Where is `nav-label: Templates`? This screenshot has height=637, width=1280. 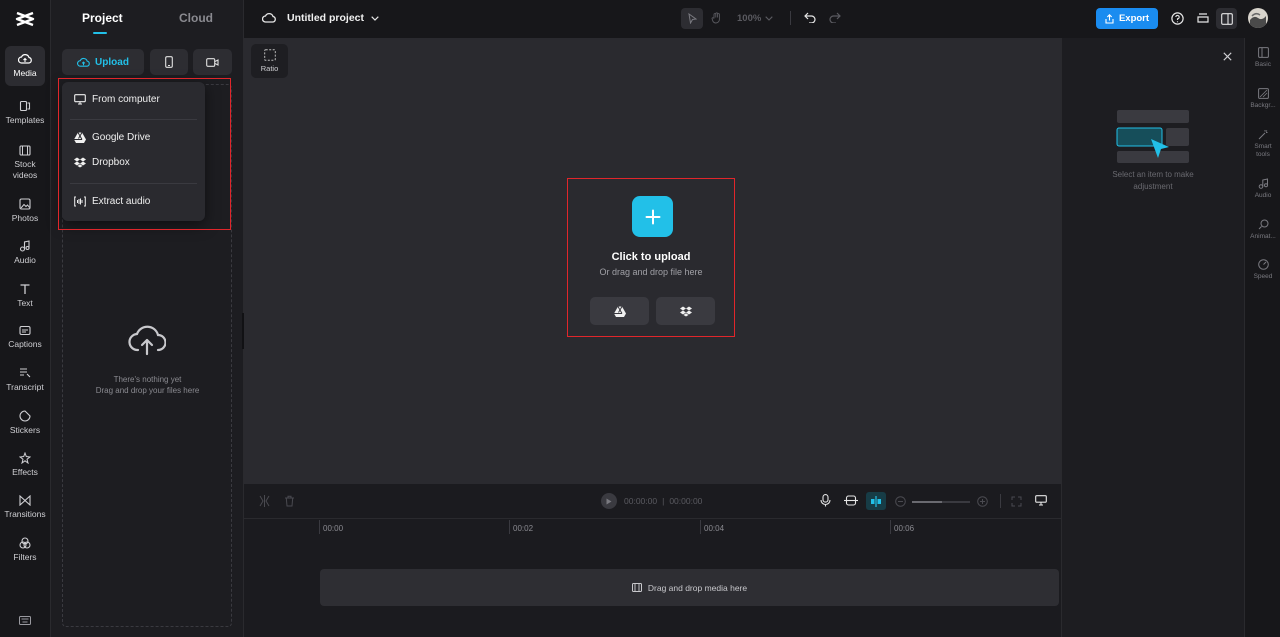
nav-label: Templates is located at coordinates (25, 120).